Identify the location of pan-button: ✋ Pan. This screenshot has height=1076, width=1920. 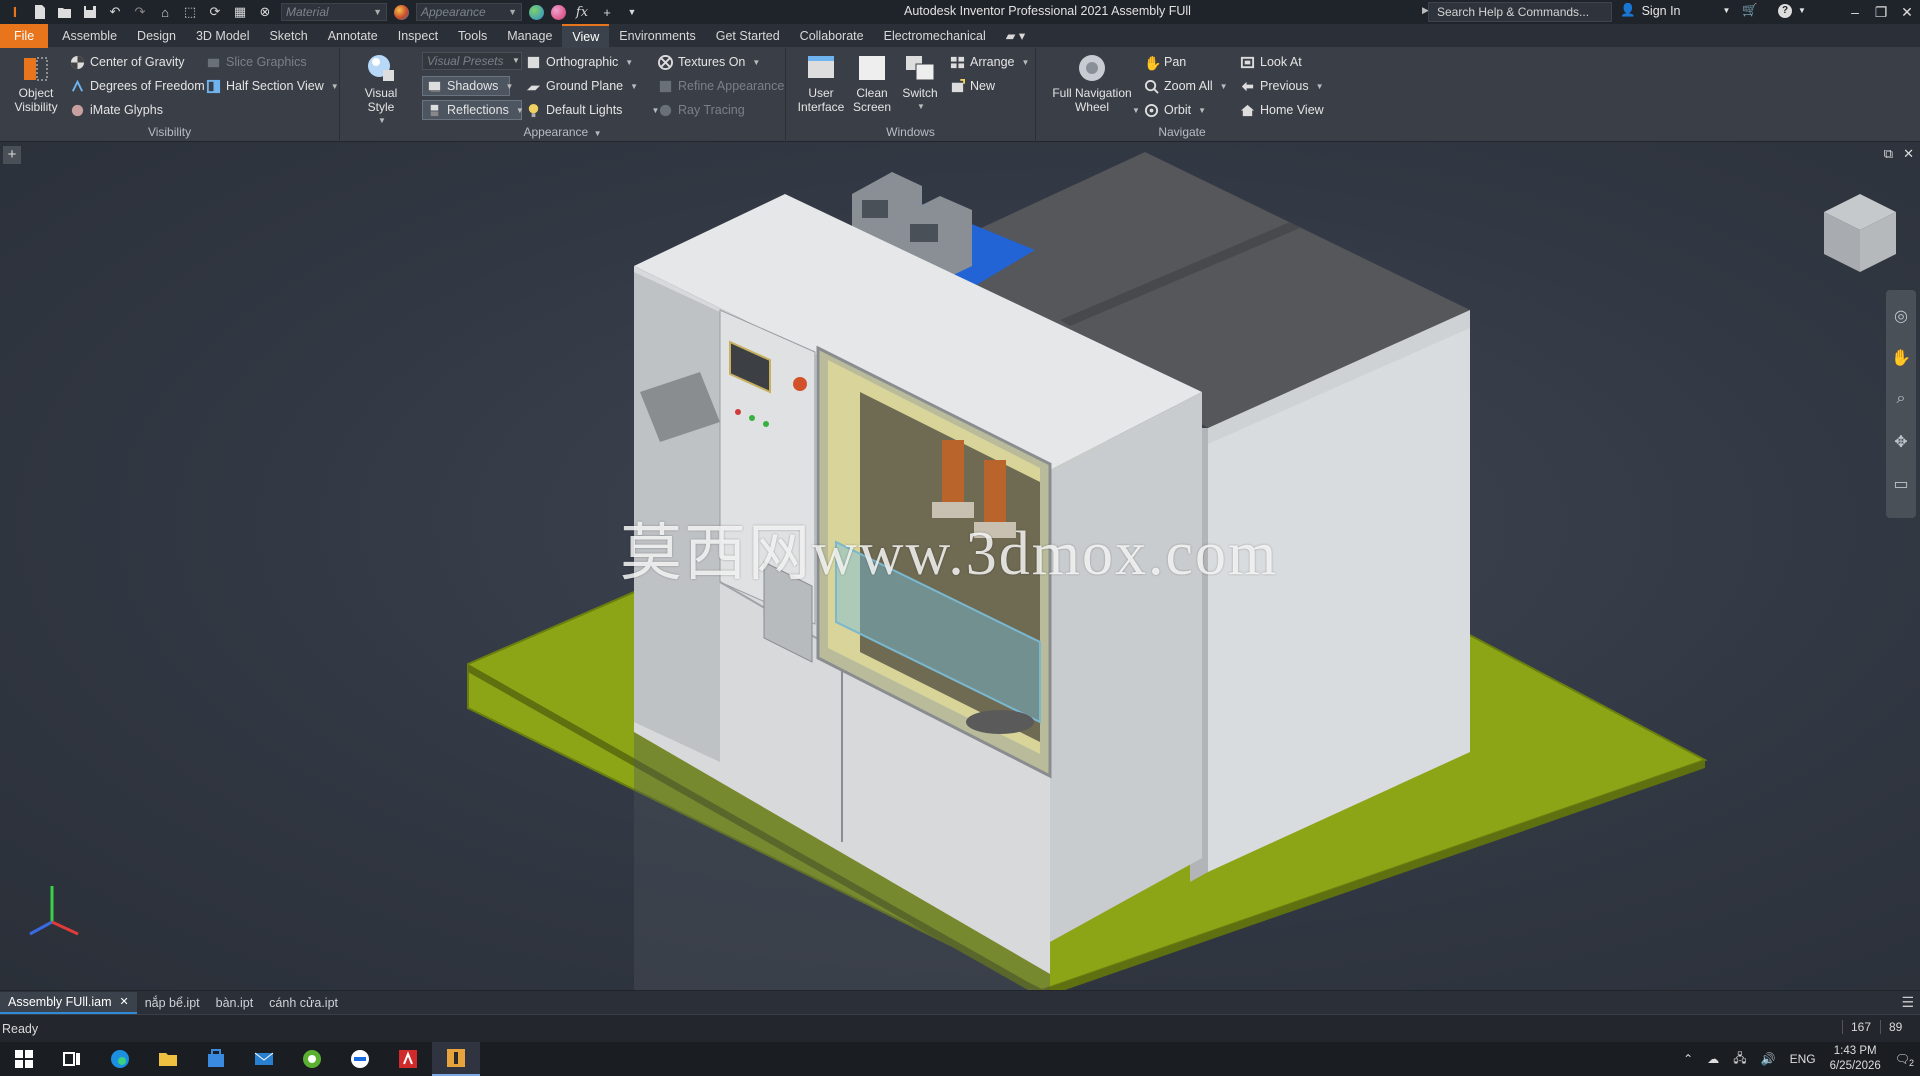
(1165, 62).